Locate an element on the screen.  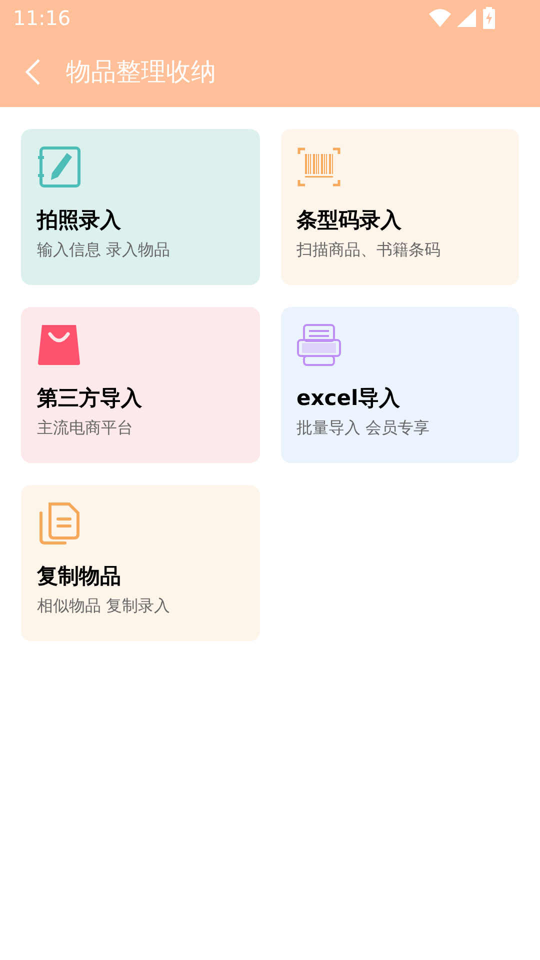
import-option-card: 拍照录入 输入信息 录入物品 is located at coordinates (140, 207).